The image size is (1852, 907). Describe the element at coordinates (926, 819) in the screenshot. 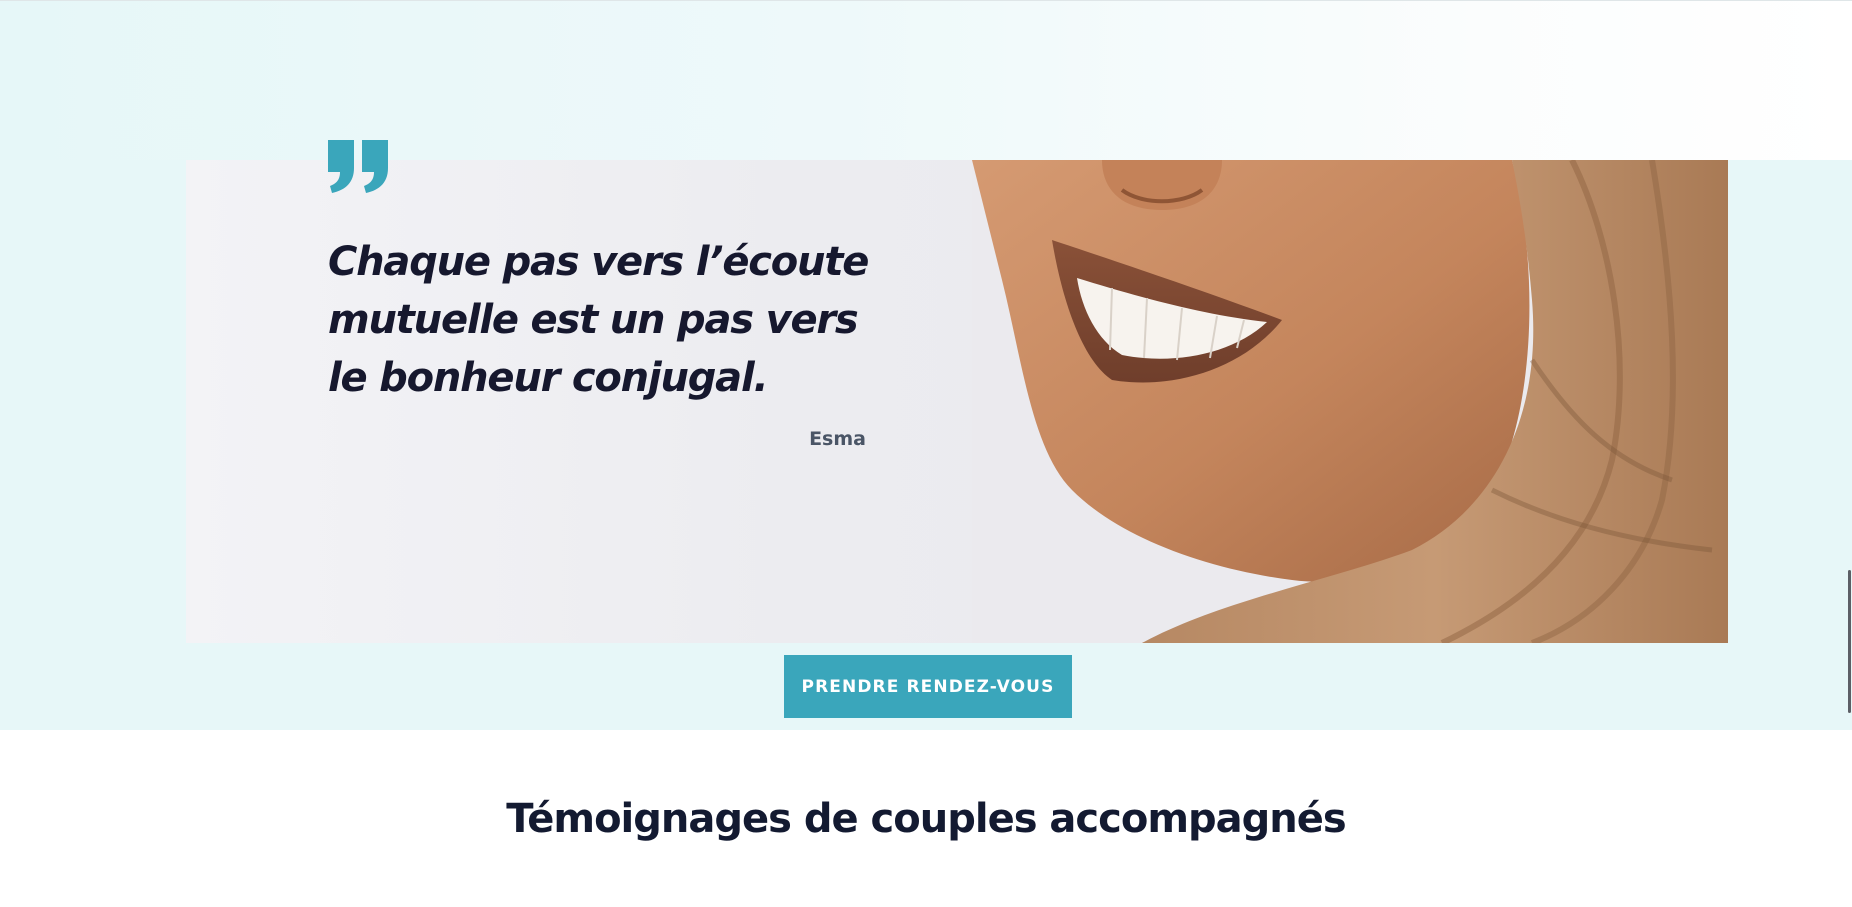

I see `section-title: Témoignages de couples accompagnés` at that location.